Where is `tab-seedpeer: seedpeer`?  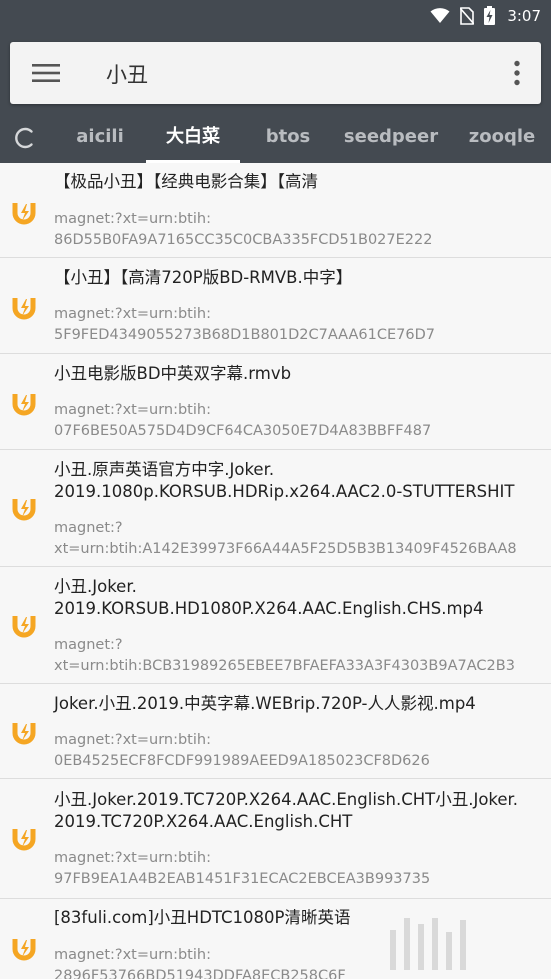
tab-seedpeer: seedpeer is located at coordinates (391, 139).